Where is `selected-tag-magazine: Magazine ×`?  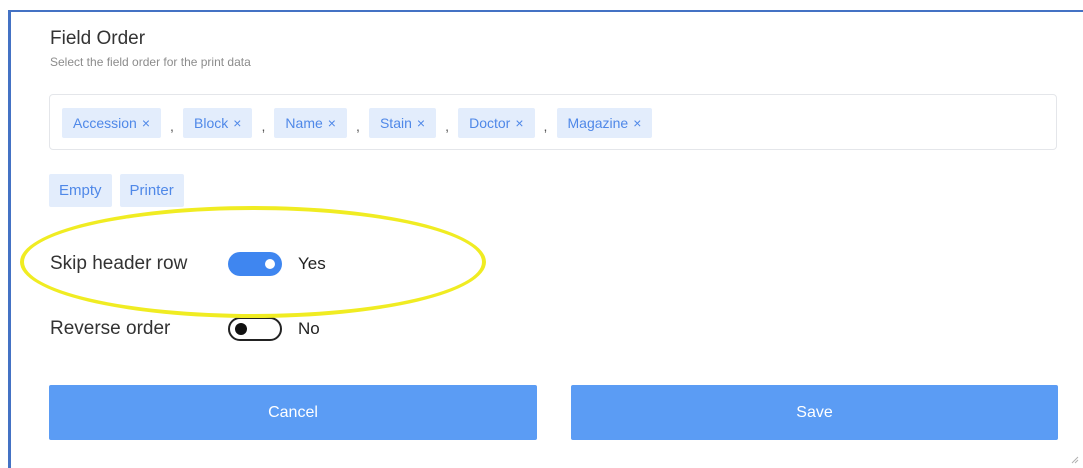 selected-tag-magazine: Magazine × is located at coordinates (604, 123).